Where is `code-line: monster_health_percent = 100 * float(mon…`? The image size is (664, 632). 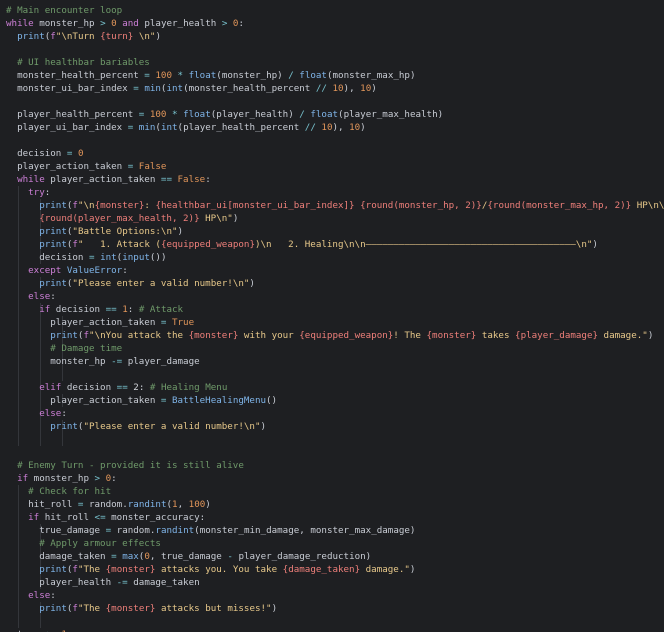 code-line: monster_health_percent = 100 * float(mon… is located at coordinates (216, 75).